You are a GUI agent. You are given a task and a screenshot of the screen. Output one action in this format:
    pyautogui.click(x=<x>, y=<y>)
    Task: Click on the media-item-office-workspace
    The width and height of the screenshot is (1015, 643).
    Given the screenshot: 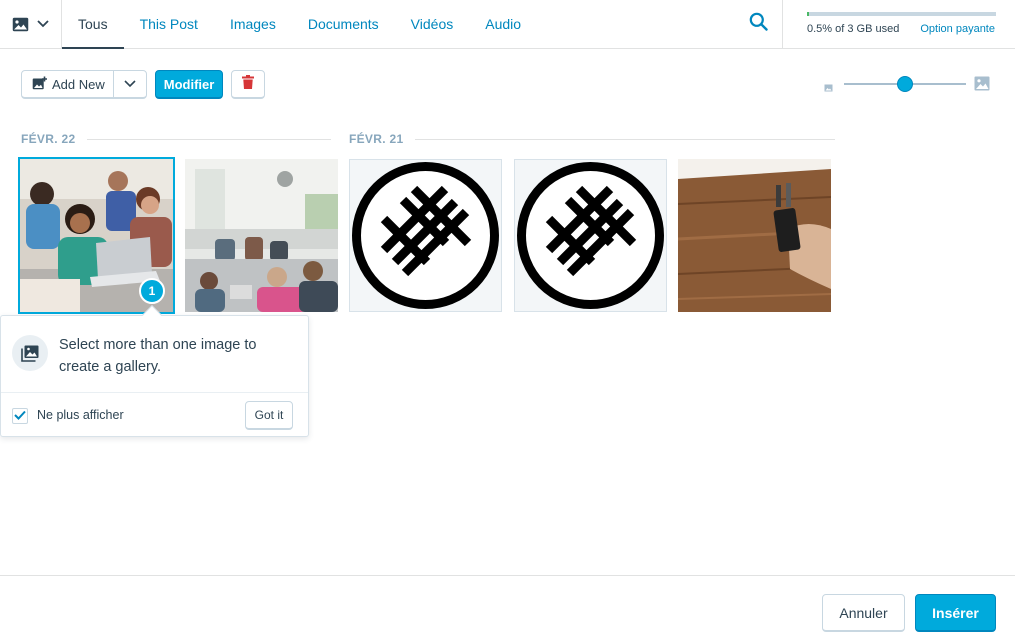 What is the action you would take?
    pyautogui.click(x=261, y=235)
    